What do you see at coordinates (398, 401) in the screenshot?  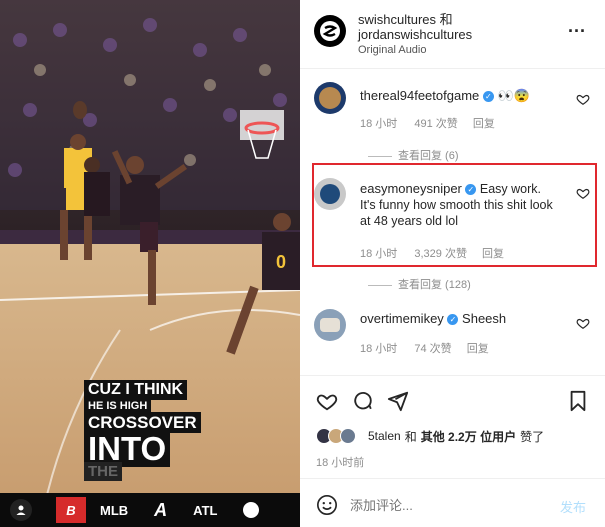 I see `share-send-icon` at bounding box center [398, 401].